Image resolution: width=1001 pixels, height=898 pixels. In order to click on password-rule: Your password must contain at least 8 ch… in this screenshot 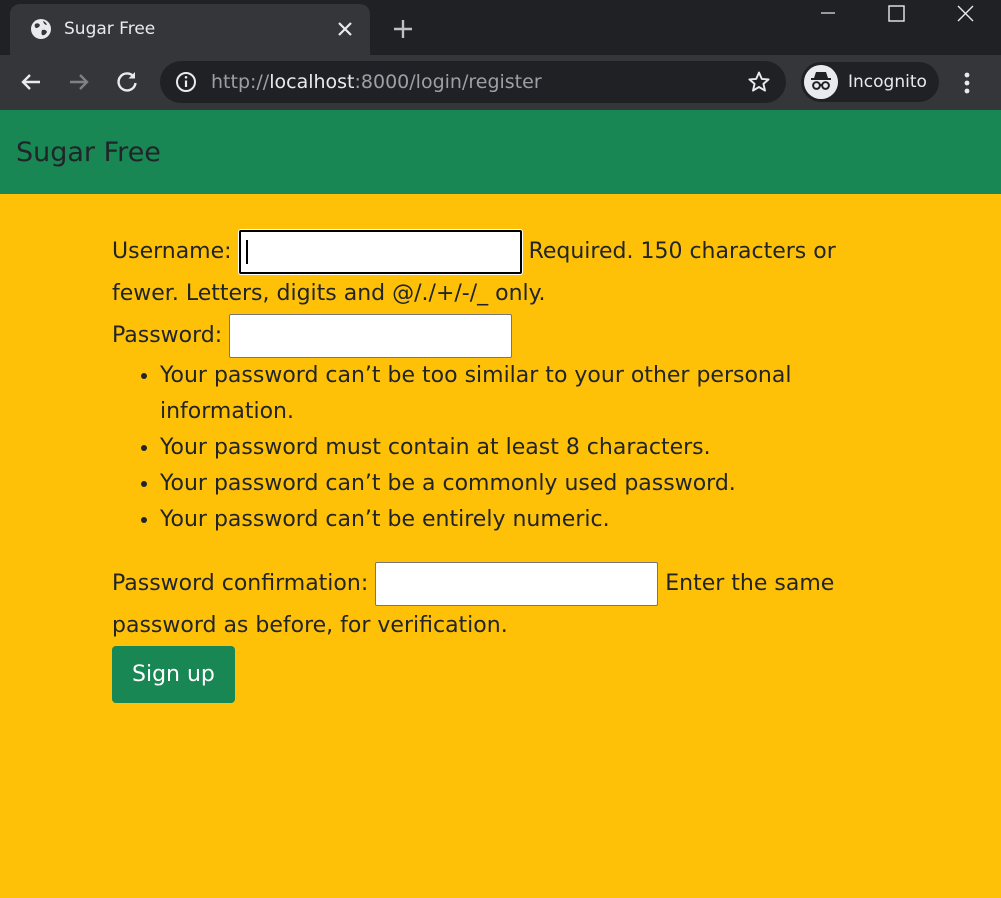, I will do `click(526, 448)`.